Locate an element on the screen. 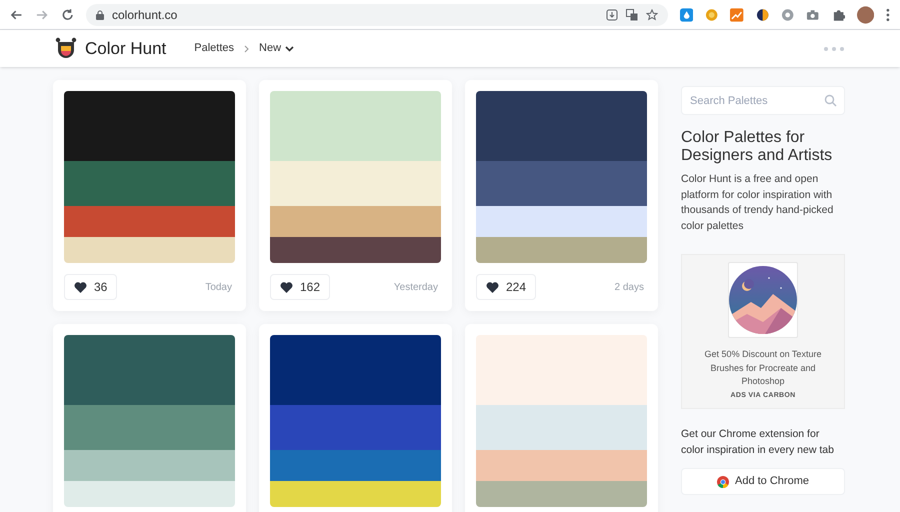 This screenshot has width=900, height=512. star-icon is located at coordinates (652, 14).